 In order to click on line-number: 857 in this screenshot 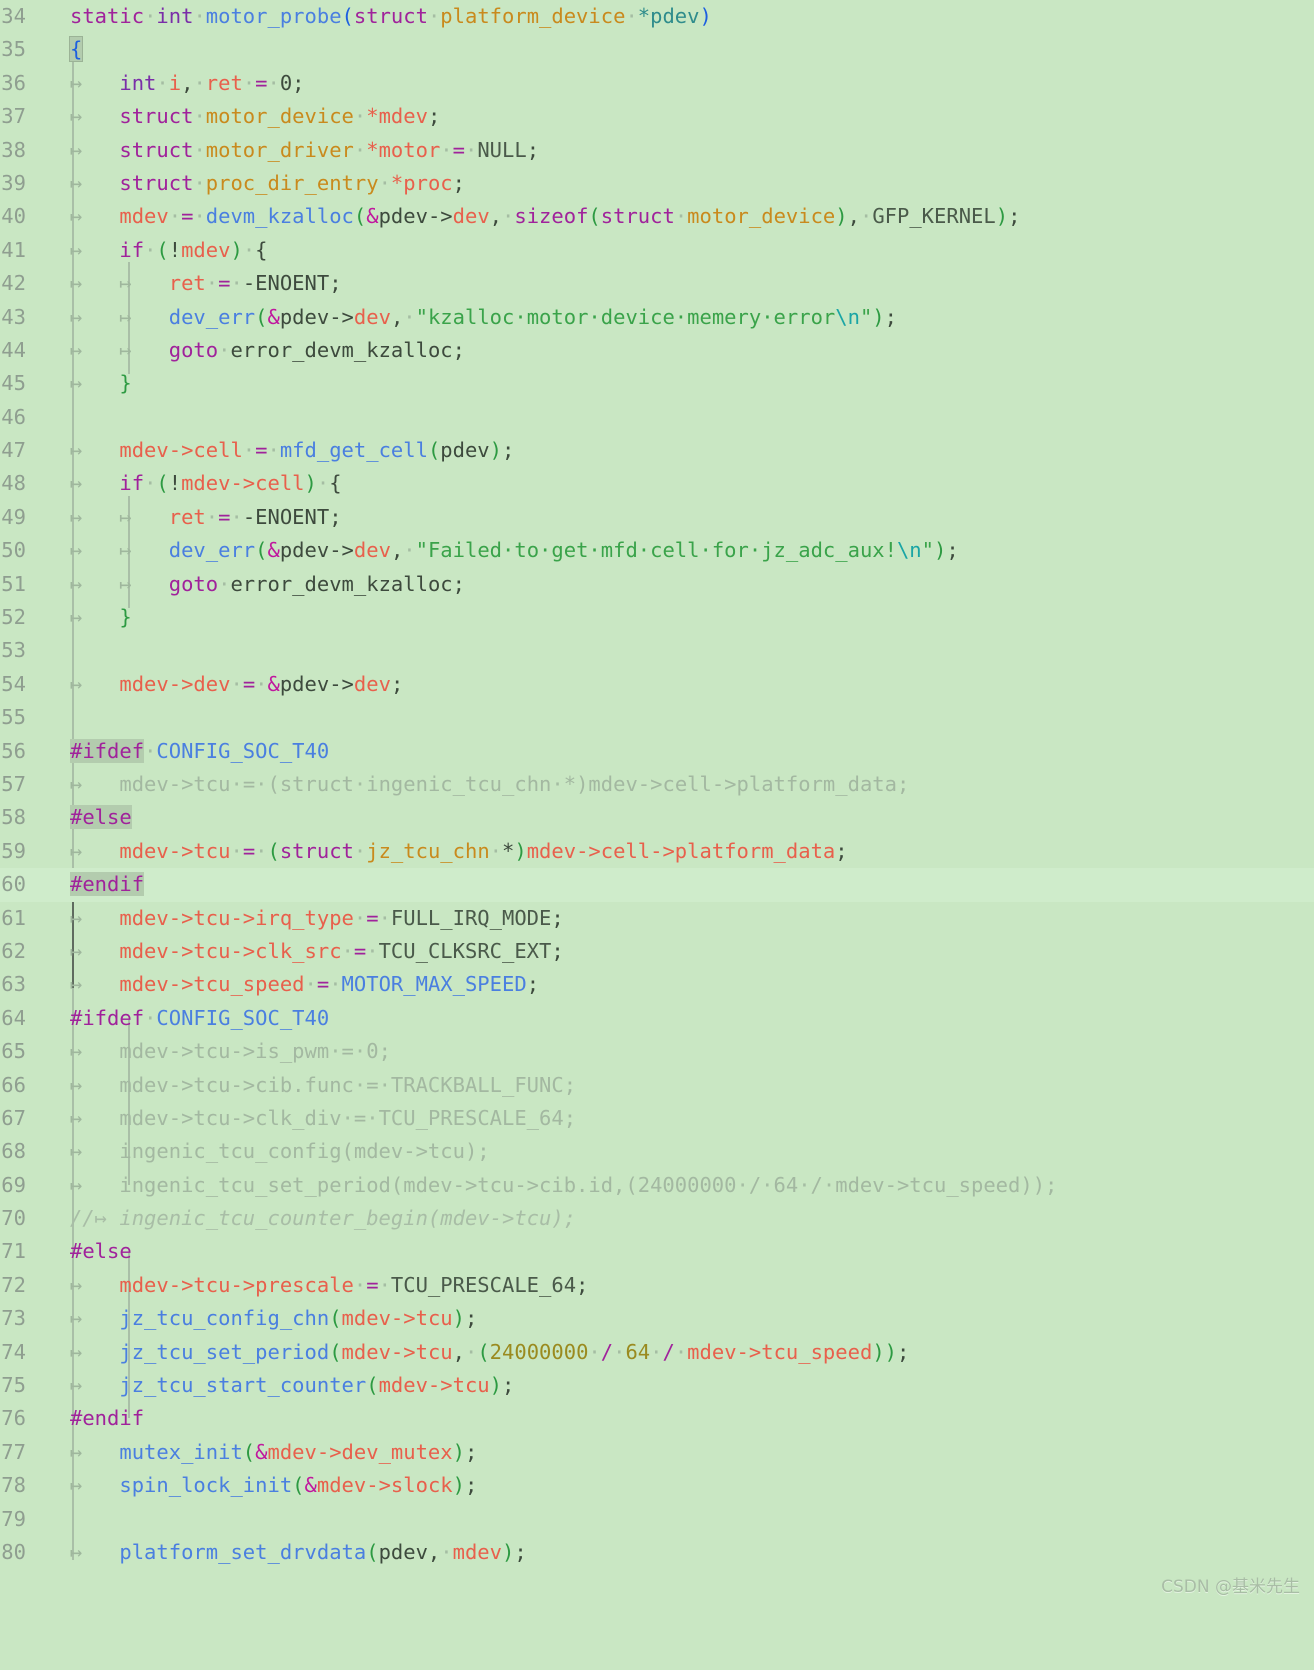, I will do `click(13, 783)`.